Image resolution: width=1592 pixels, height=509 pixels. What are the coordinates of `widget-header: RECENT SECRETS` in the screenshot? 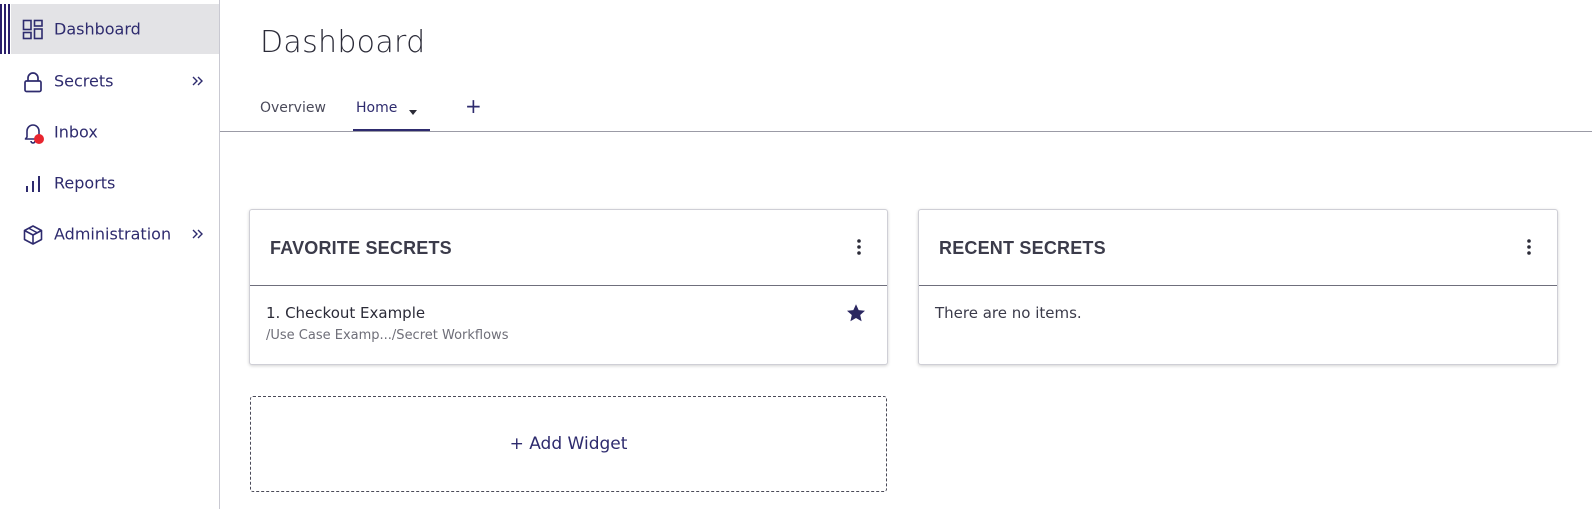 It's located at (1238, 248).